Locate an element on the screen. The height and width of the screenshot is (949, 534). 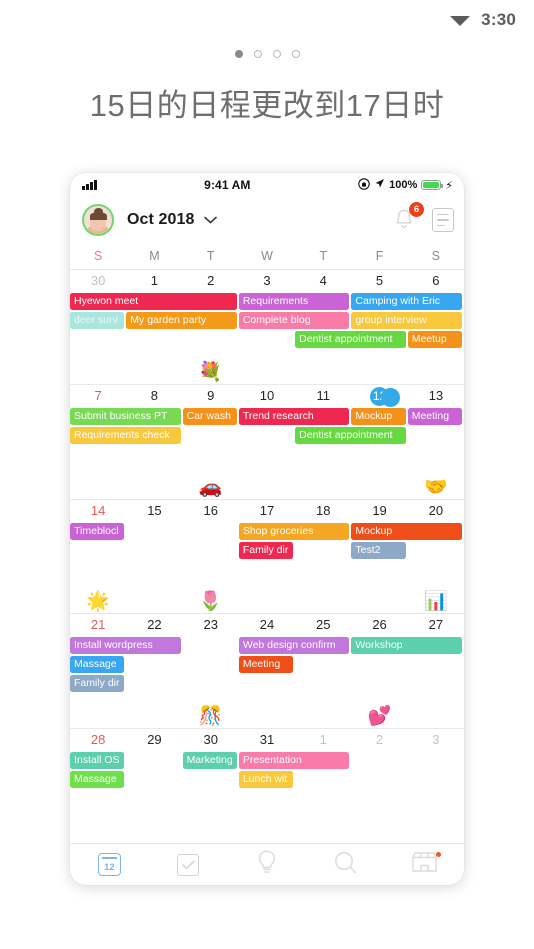
calendar-event: Lunch wit is located at coordinates (266, 780).